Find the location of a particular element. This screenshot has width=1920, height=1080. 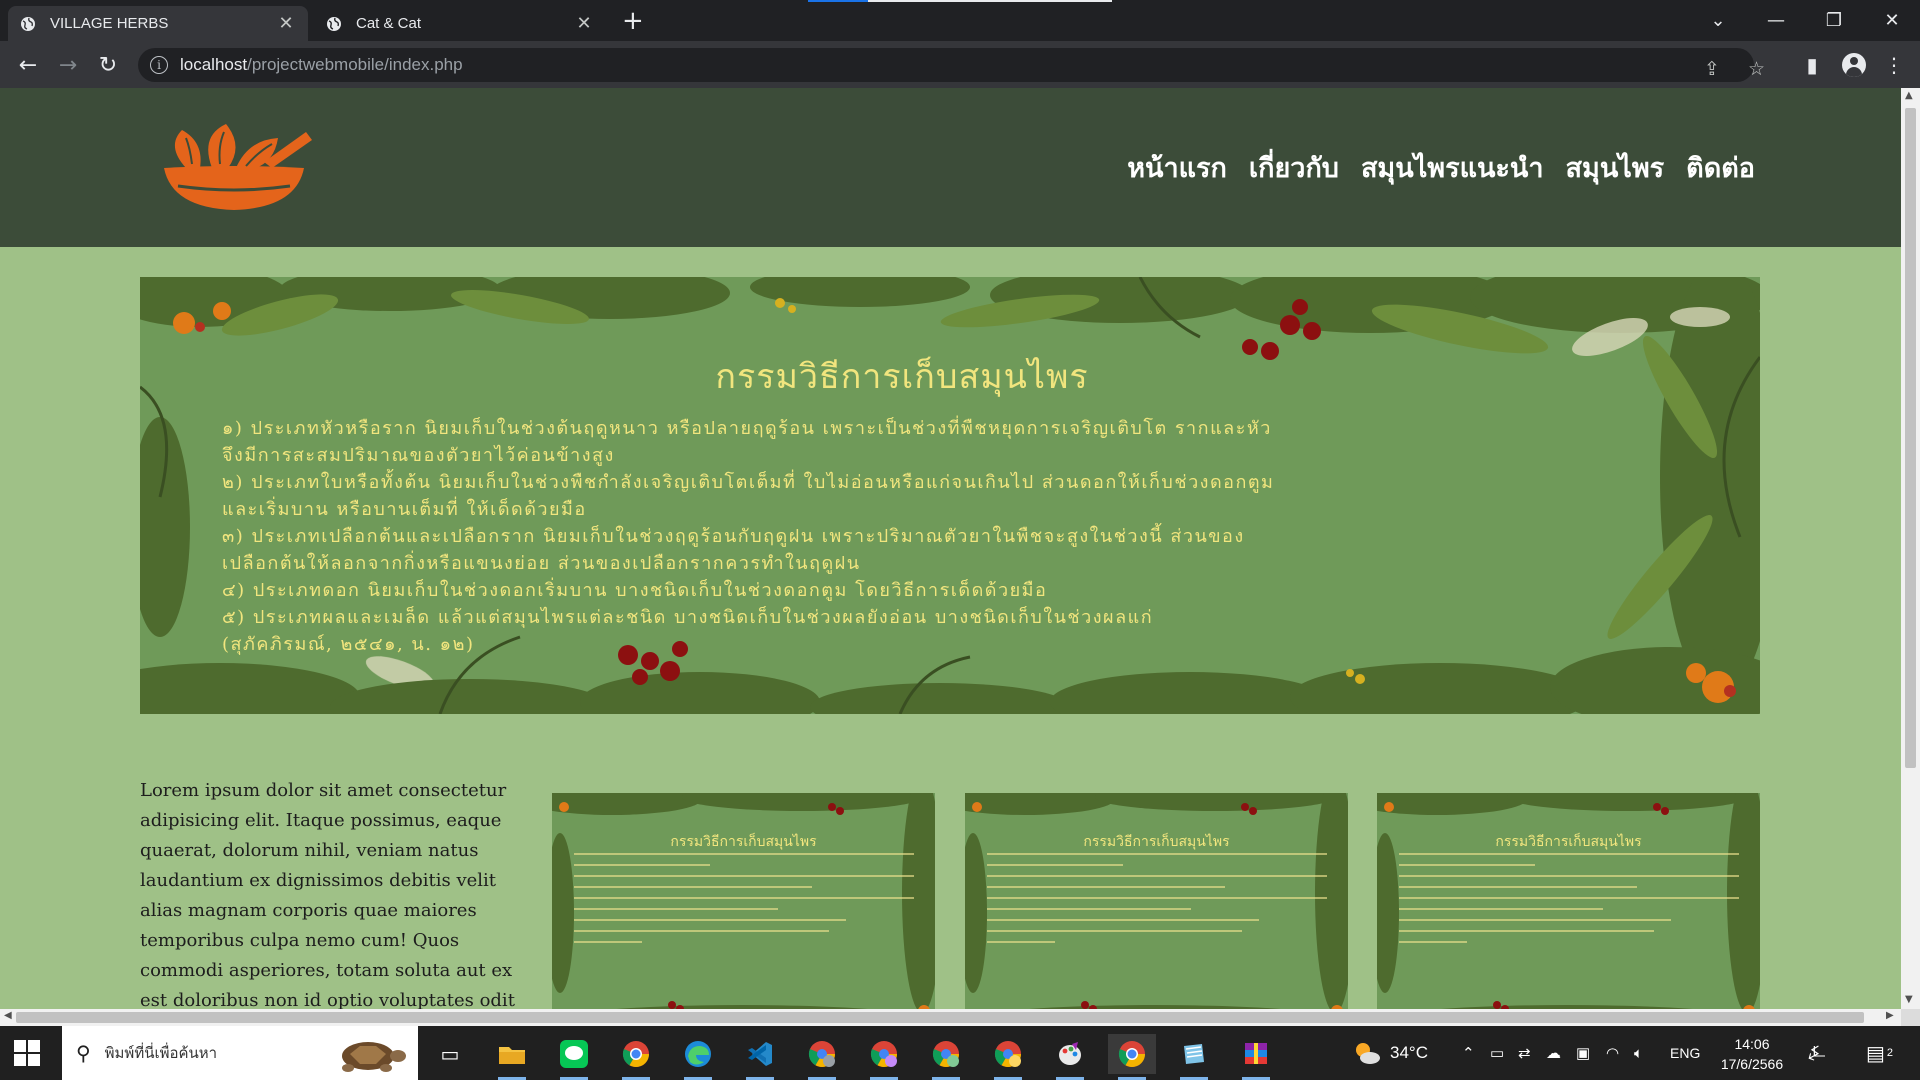

file-explorer-icon is located at coordinates (512, 1057).